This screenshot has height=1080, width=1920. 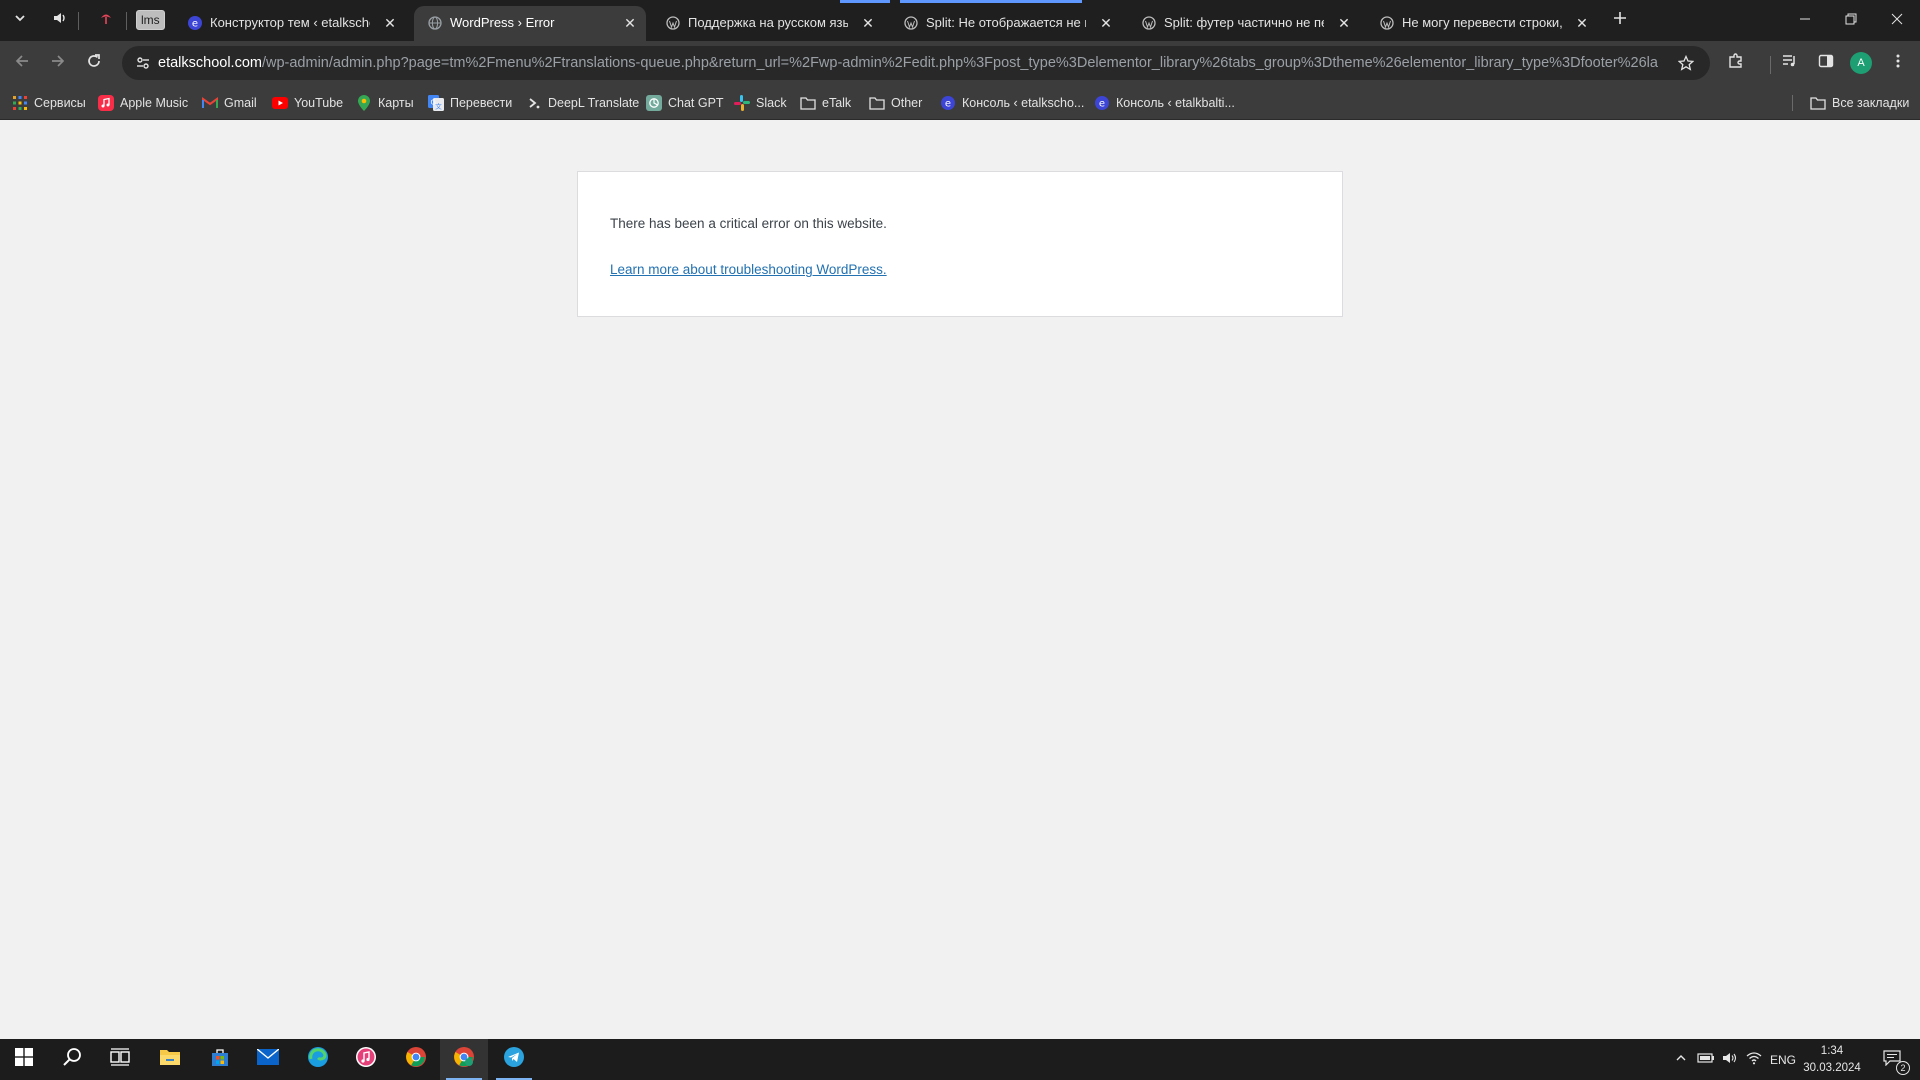 What do you see at coordinates (210, 63) in the screenshot?
I see `url-host: etalkschool.com` at bounding box center [210, 63].